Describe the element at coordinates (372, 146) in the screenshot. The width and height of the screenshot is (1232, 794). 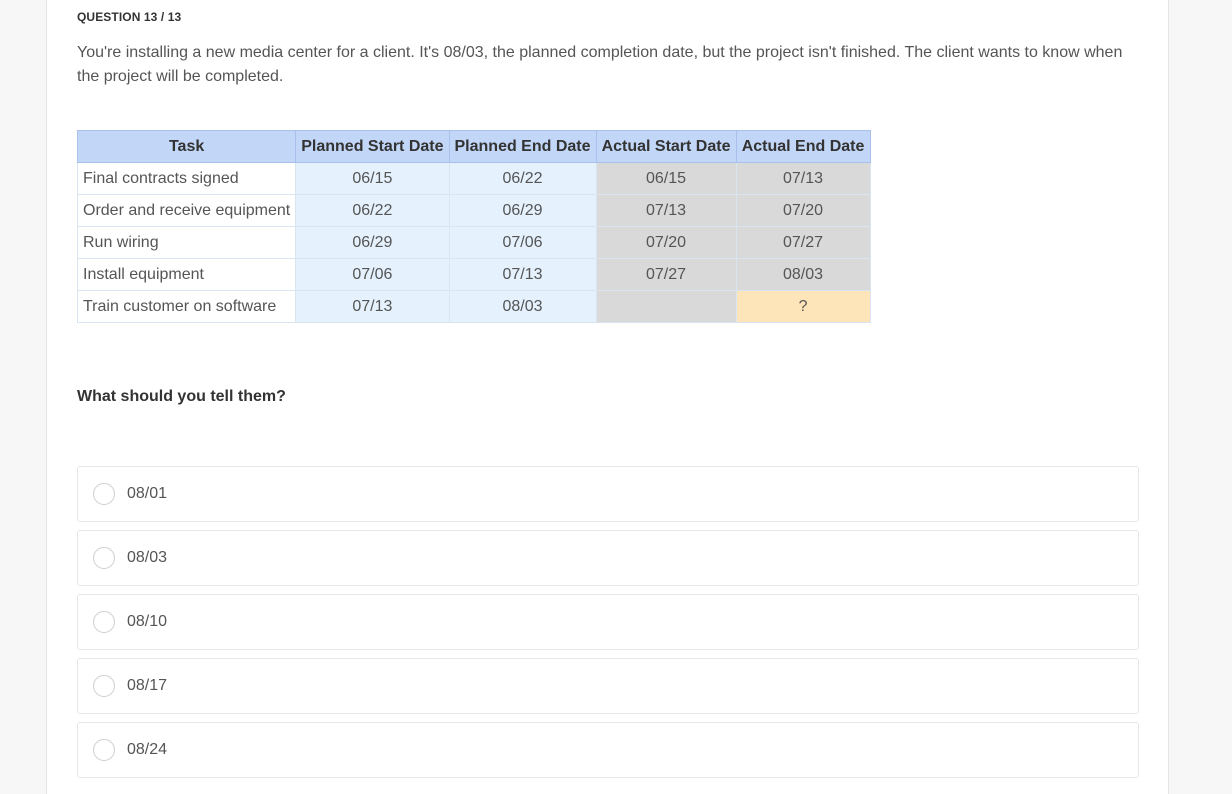
I see `header-planned-start: Planned Start Date` at that location.